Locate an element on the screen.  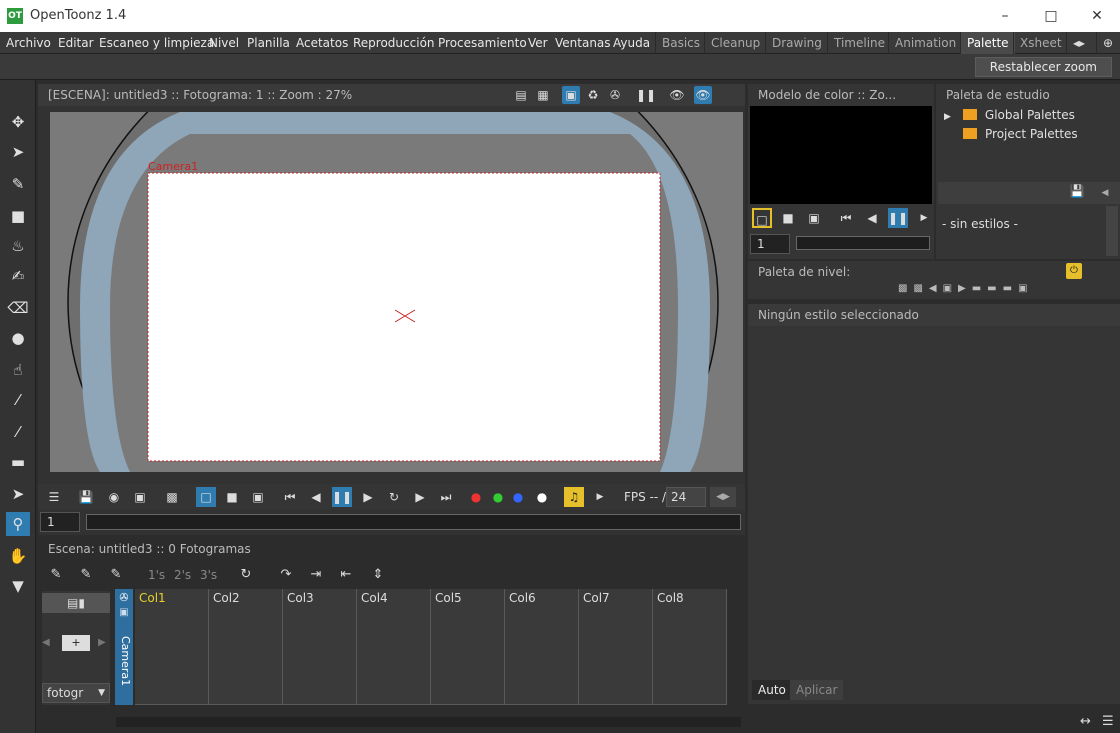
room-basics: Basics is located at coordinates (680, 43).